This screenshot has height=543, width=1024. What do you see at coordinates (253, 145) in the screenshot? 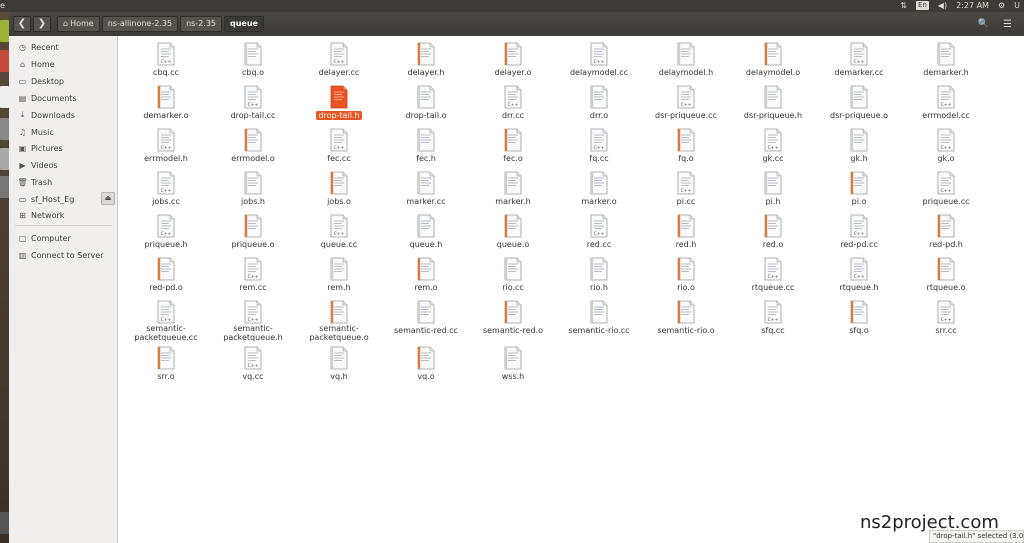
I see `file-item: errmodel.o` at bounding box center [253, 145].